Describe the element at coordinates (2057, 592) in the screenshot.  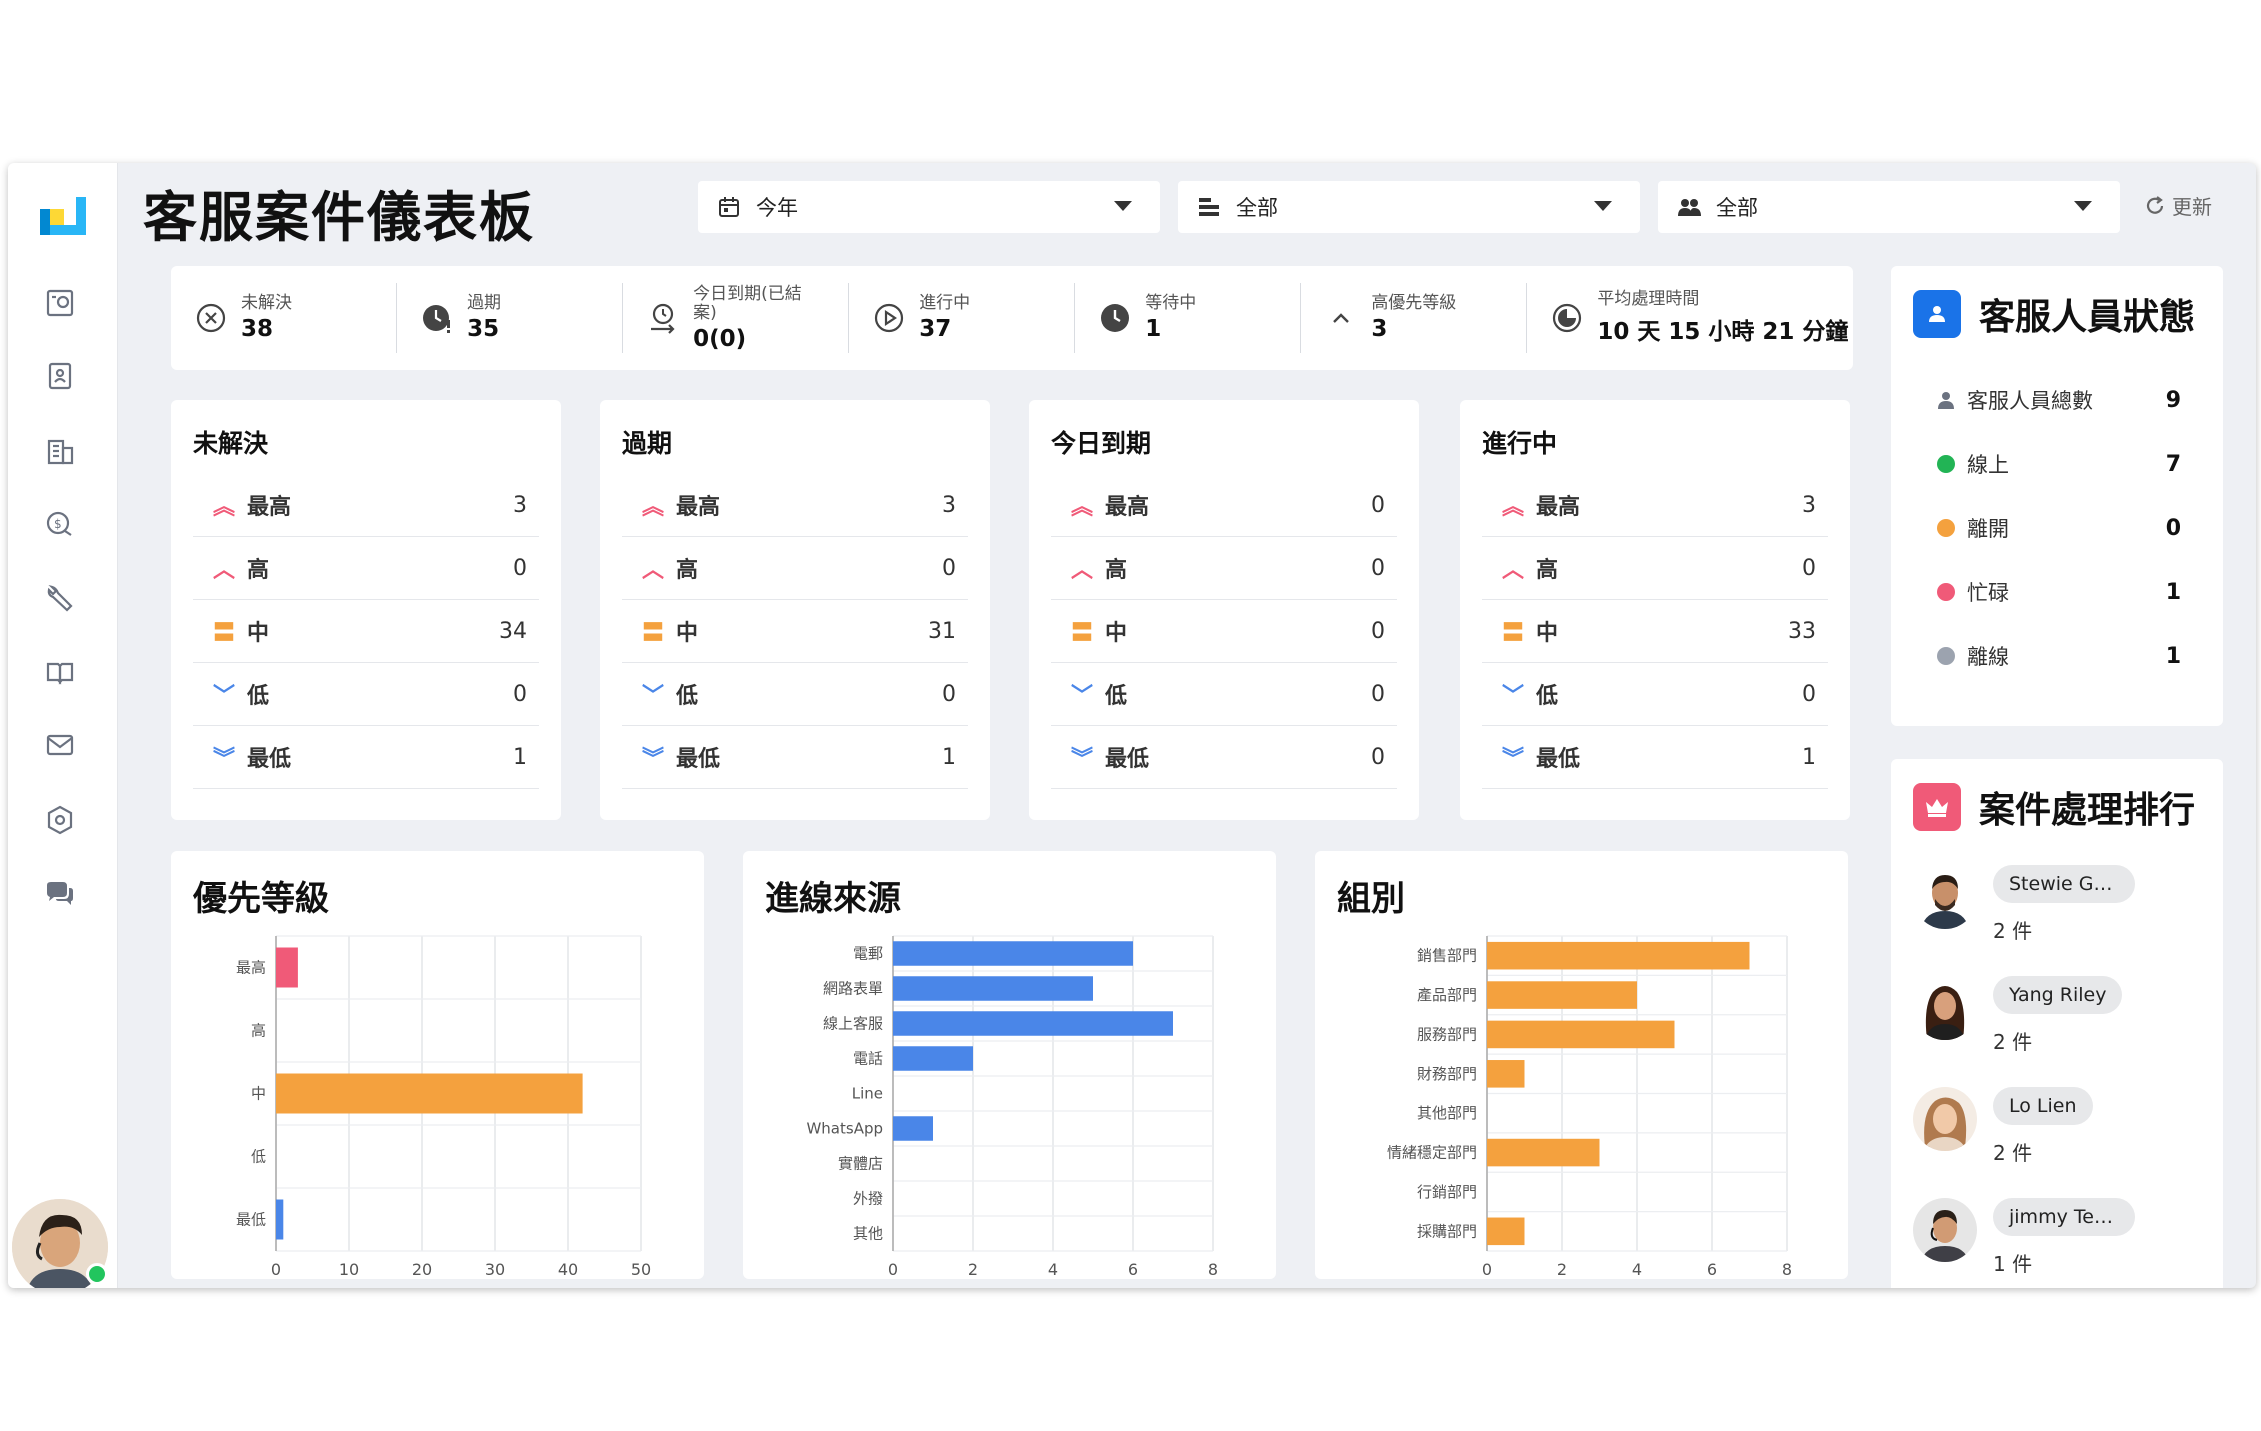
I see `status-row-busy: 忙碌 1` at that location.